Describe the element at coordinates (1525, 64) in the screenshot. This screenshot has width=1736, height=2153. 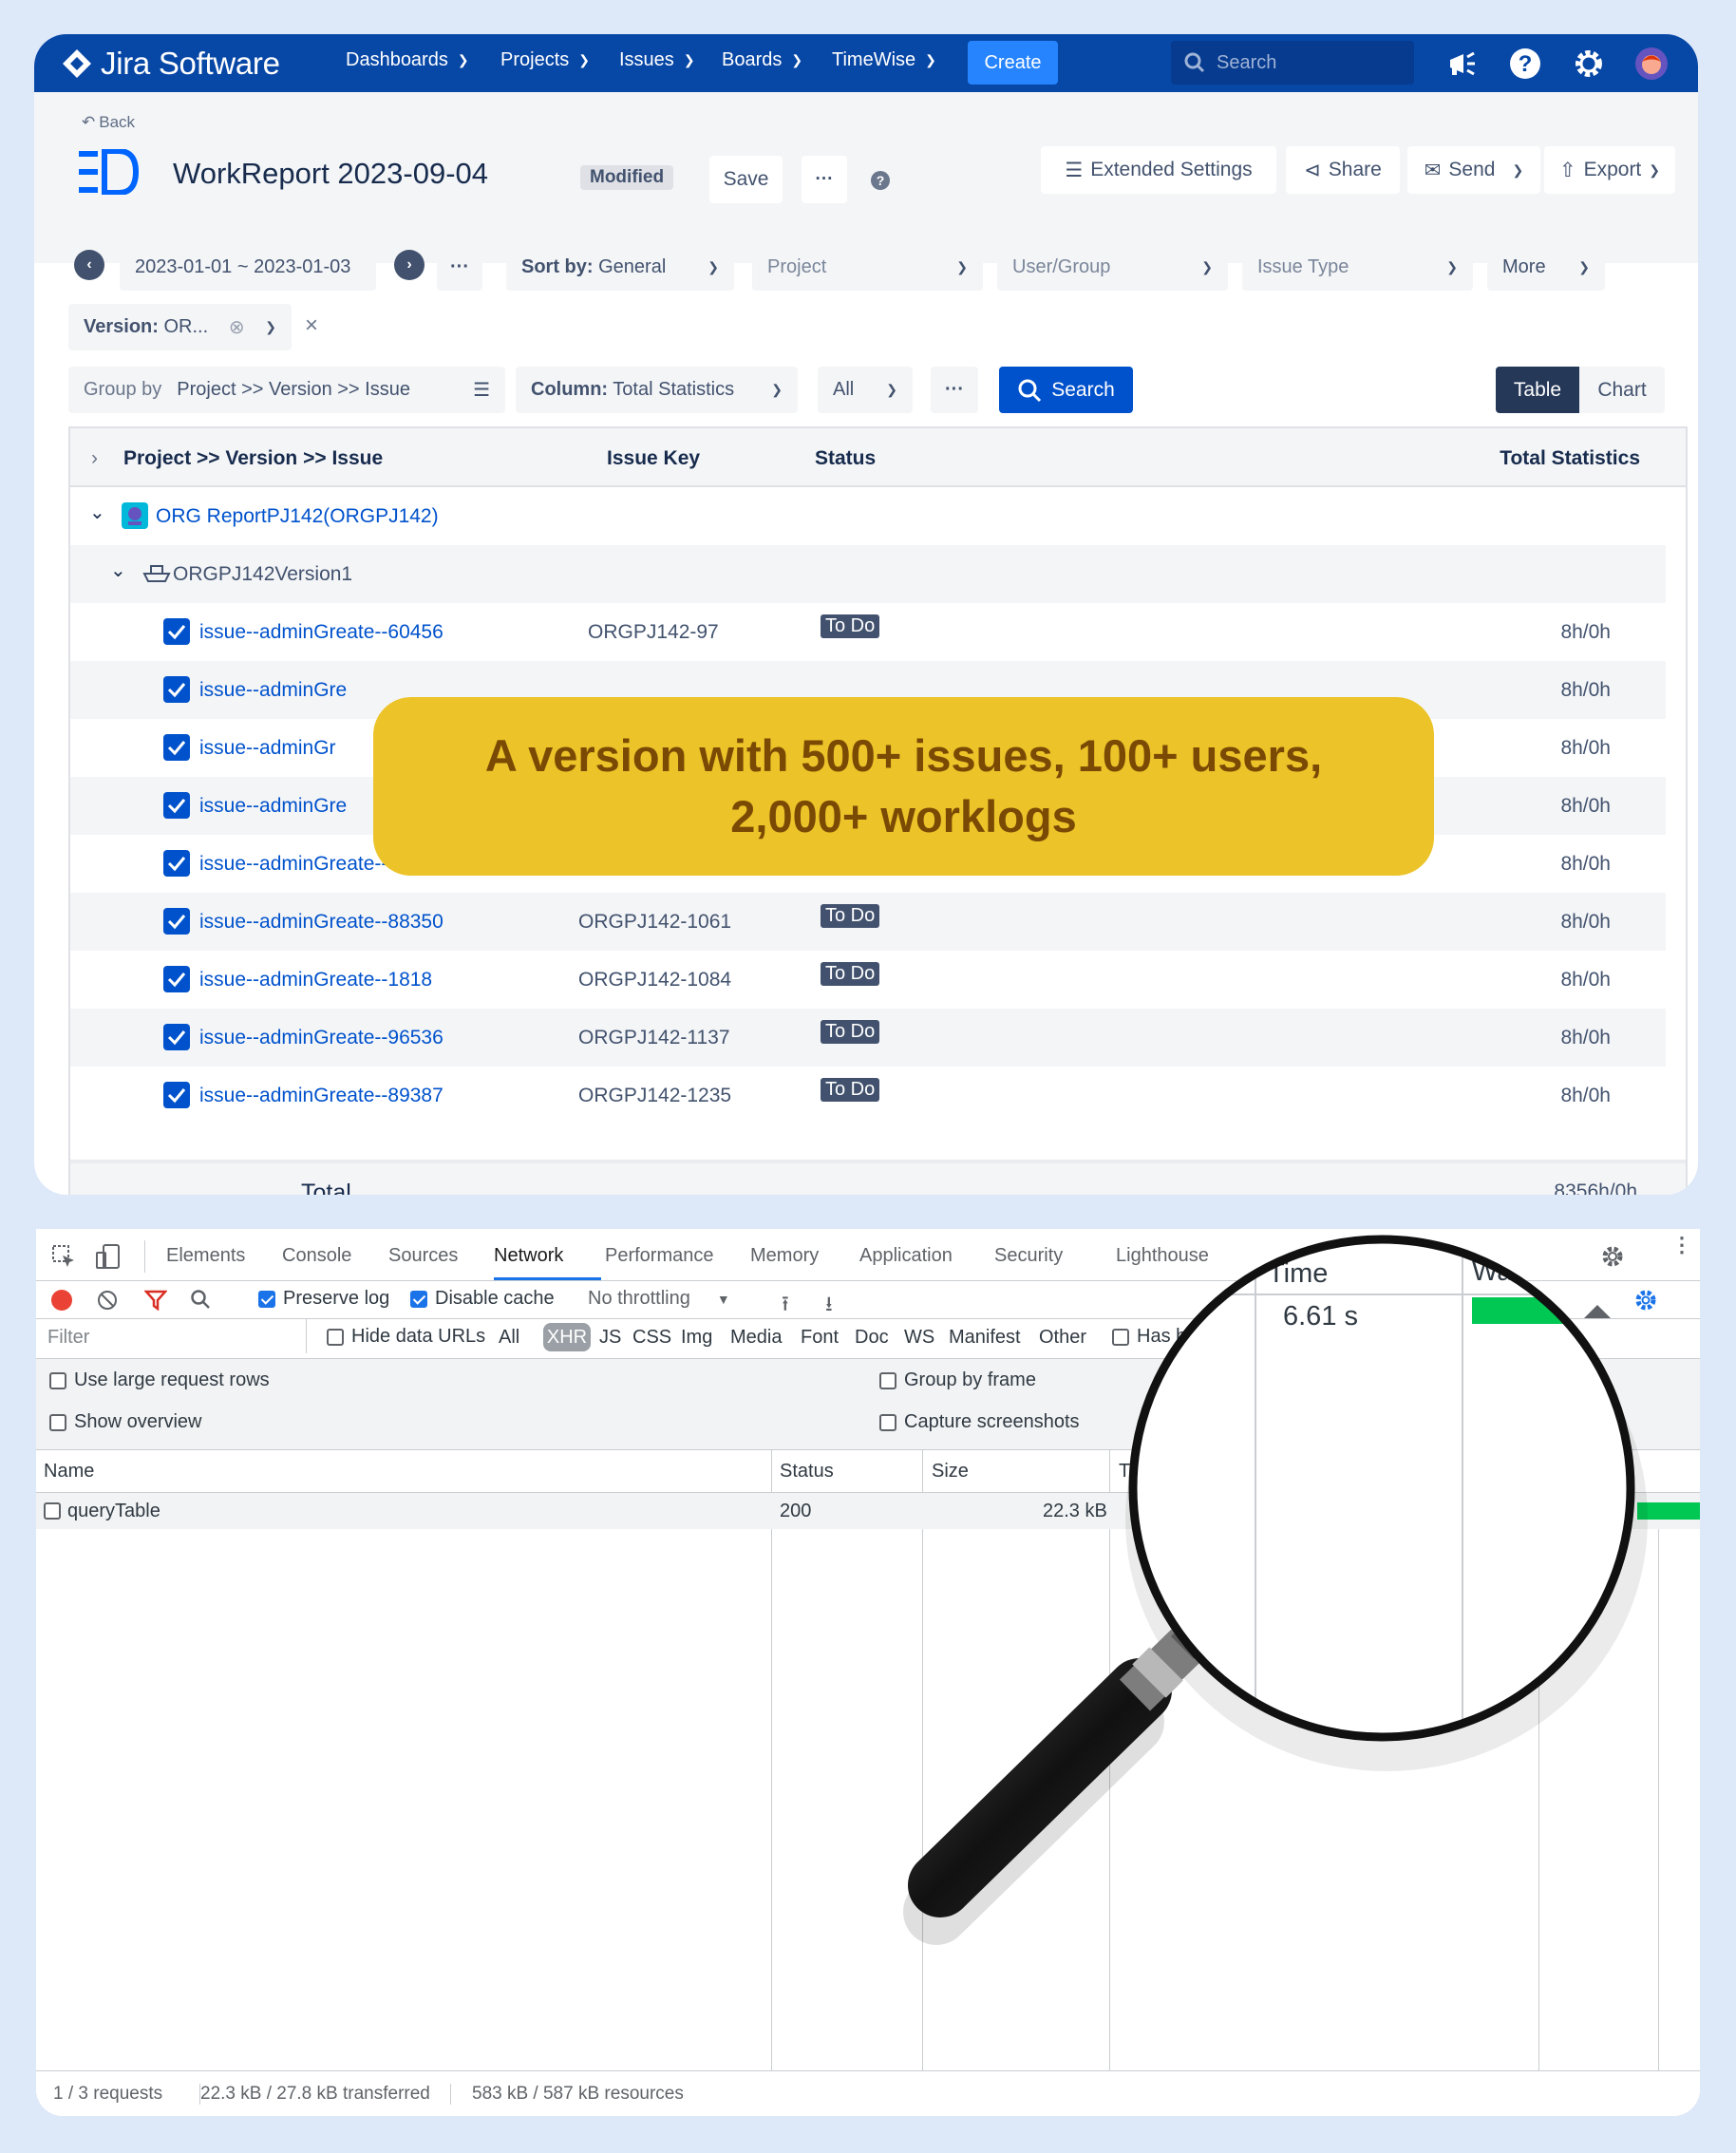
I see `help-icon: ?` at that location.